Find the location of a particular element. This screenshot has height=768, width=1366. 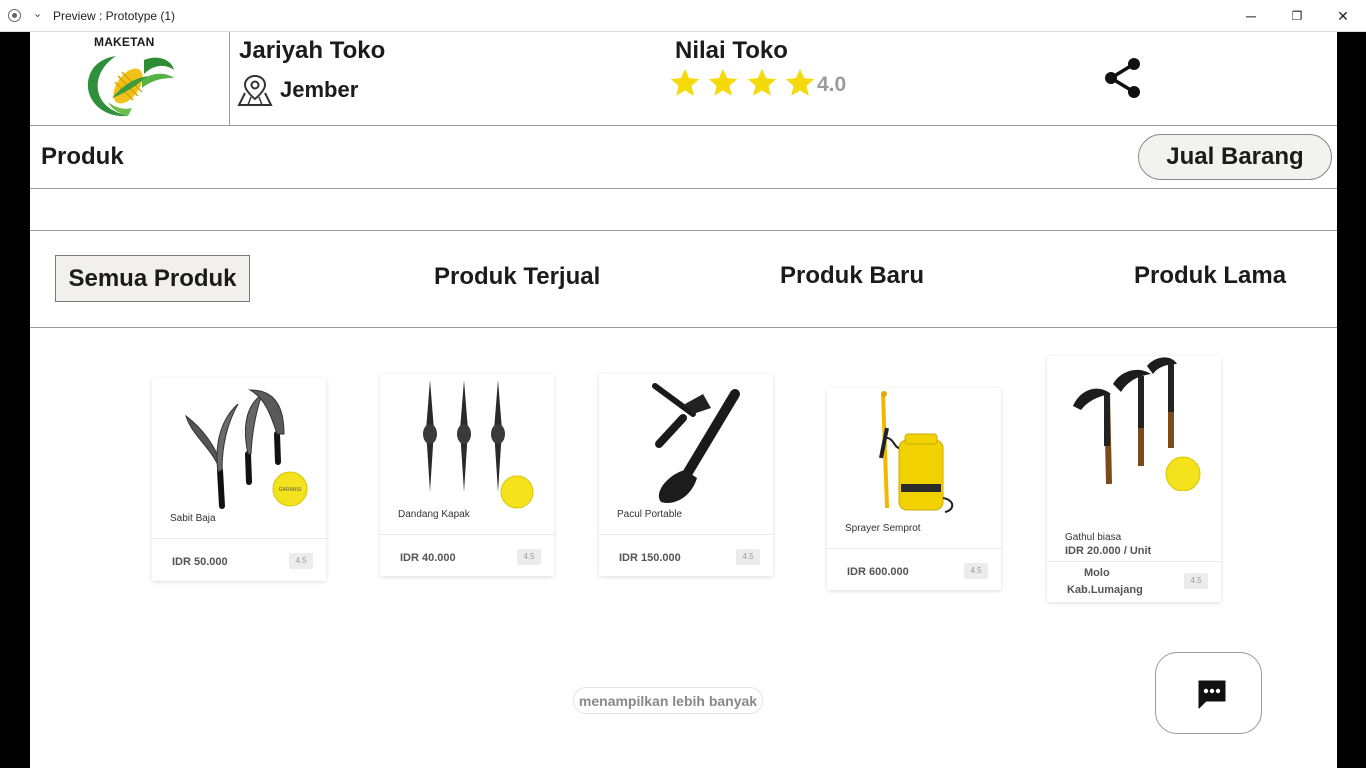

product-price: IDR 150.000 is located at coordinates (650, 558).